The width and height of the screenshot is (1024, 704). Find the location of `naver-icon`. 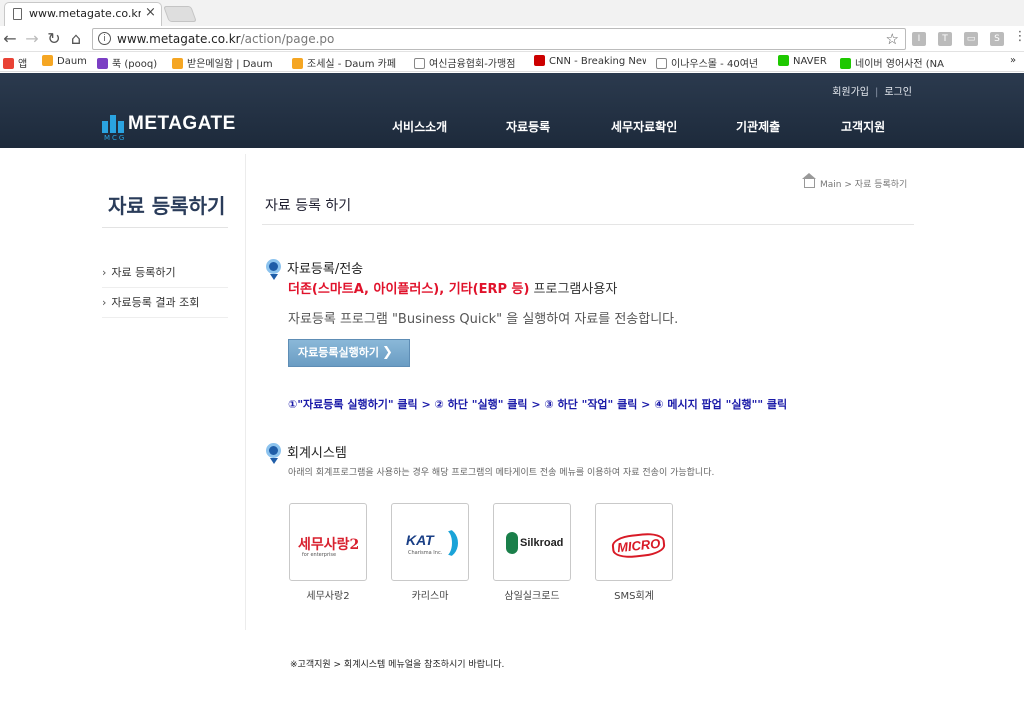

naver-icon is located at coordinates (783, 60).